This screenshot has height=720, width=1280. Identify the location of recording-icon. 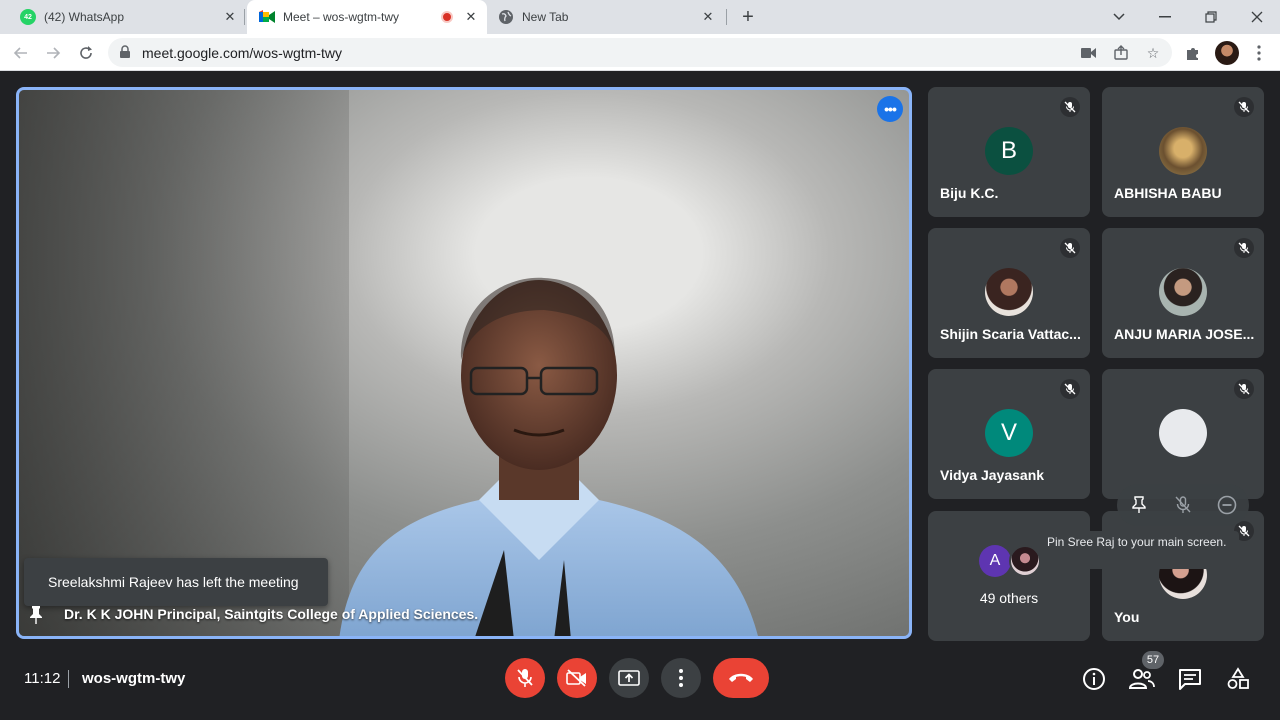
(447, 17).